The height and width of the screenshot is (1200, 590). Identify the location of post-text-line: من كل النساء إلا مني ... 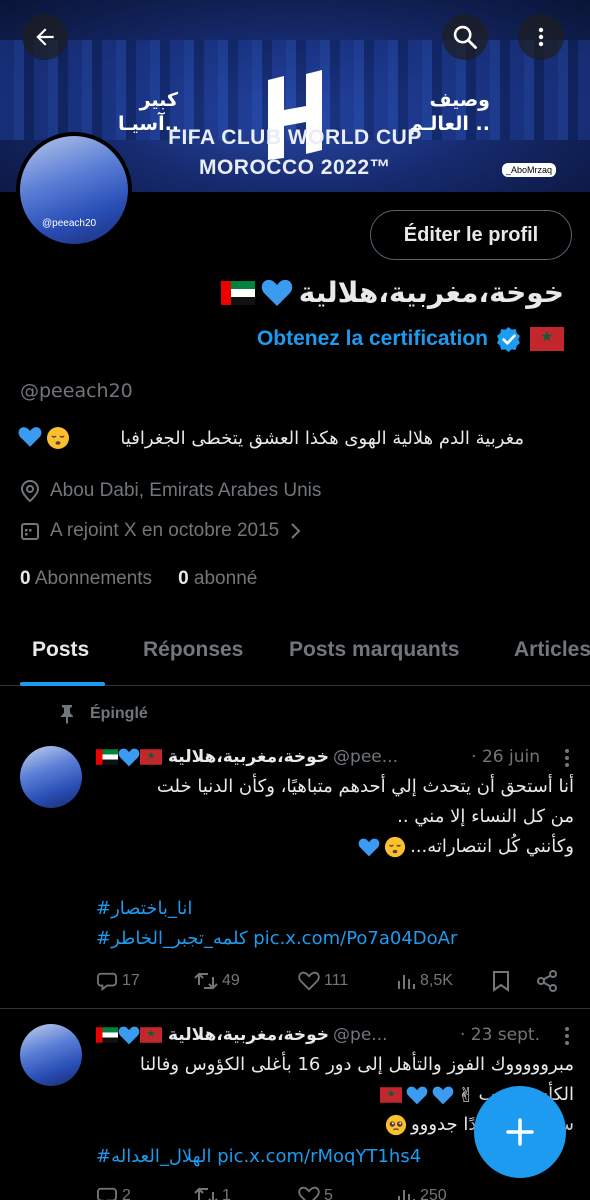
(485, 816).